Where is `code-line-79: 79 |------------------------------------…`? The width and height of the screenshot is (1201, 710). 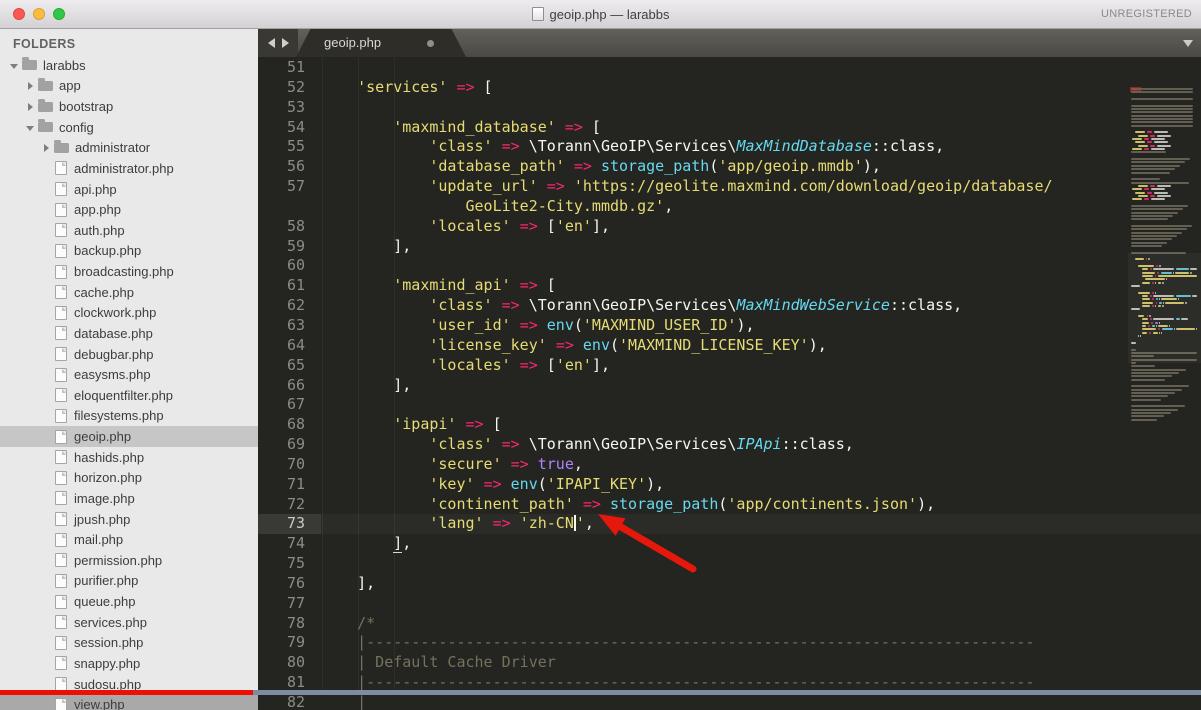 code-line-79: 79 |------------------------------------… is located at coordinates (729, 643).